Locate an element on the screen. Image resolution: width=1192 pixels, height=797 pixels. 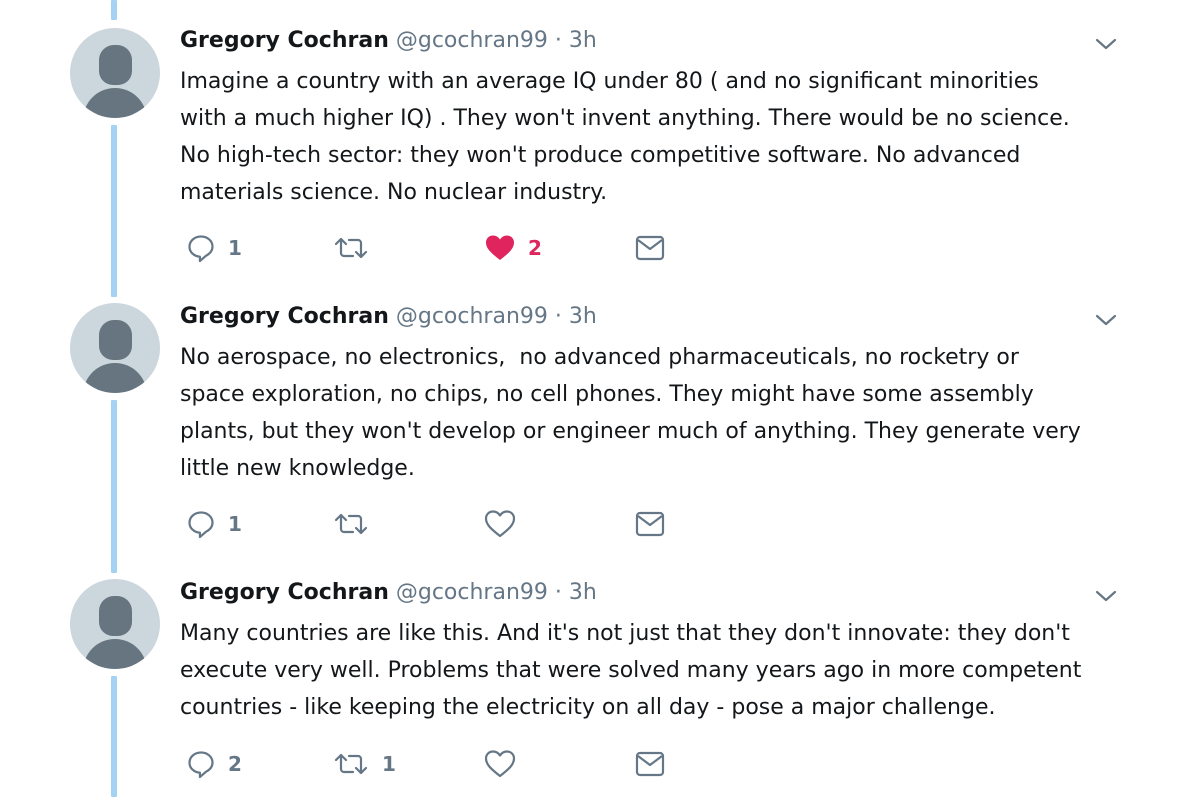
like-button: 2 is located at coordinates (513, 248).